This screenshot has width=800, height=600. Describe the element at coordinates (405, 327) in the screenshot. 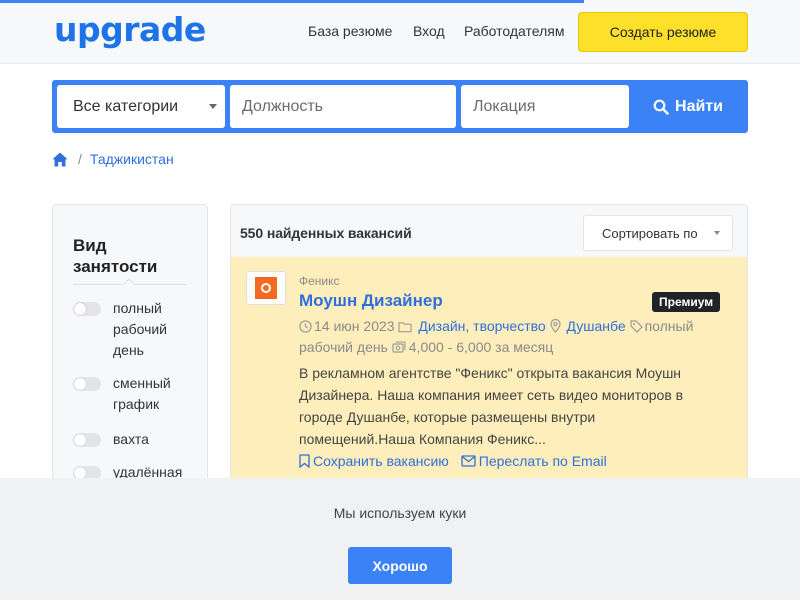

I see `folder-icon` at that location.